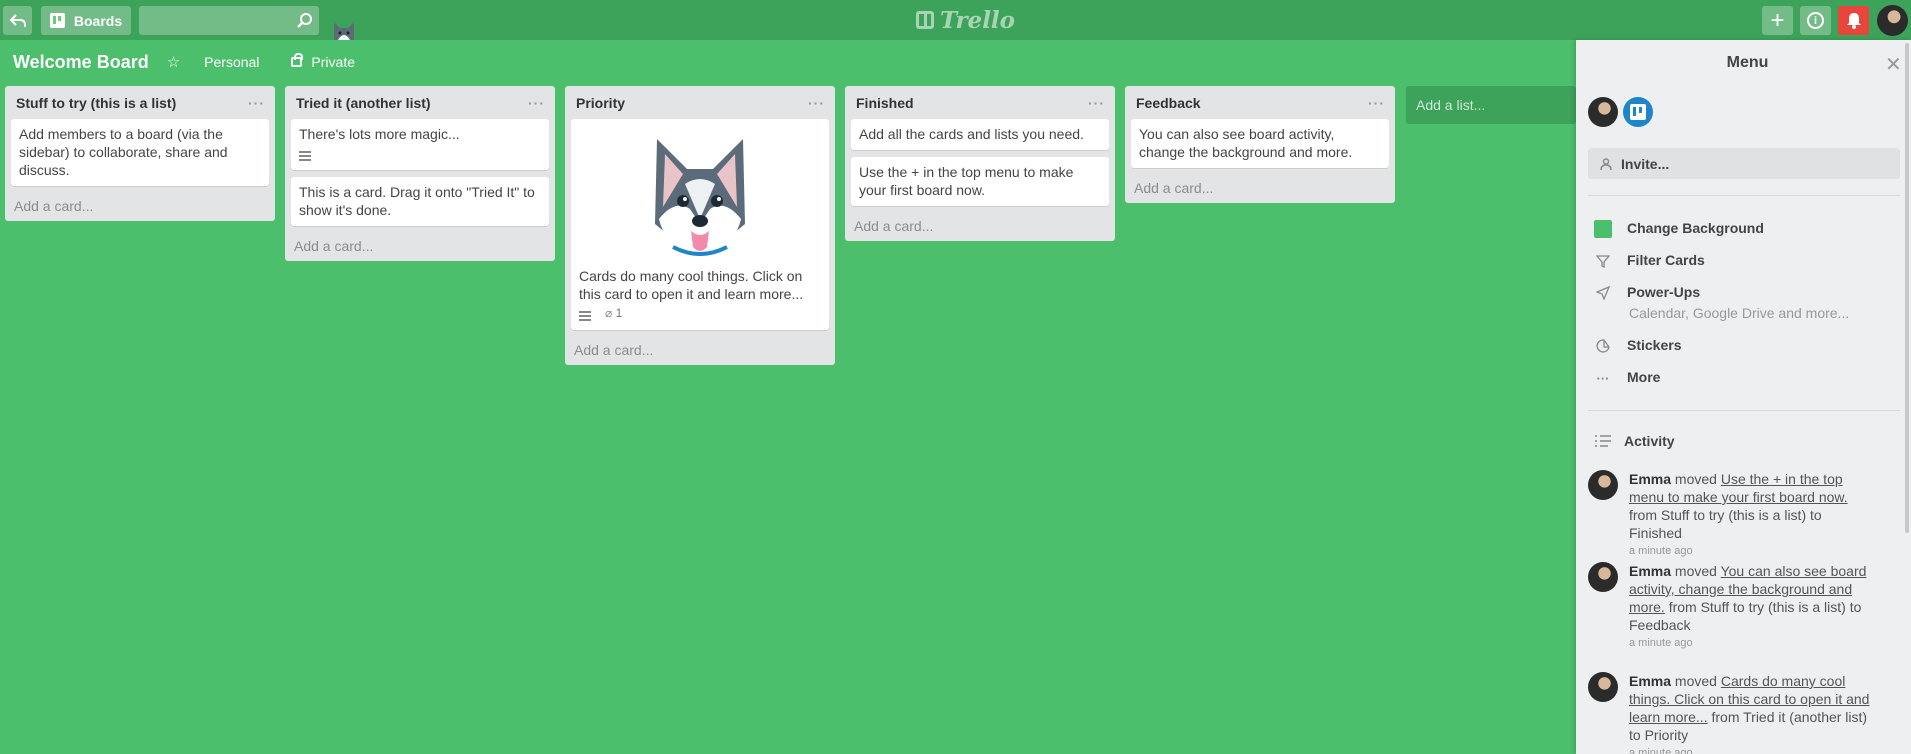 This screenshot has width=1911, height=754. Describe the element at coordinates (1606, 163) in the screenshot. I see `person-icon` at that location.